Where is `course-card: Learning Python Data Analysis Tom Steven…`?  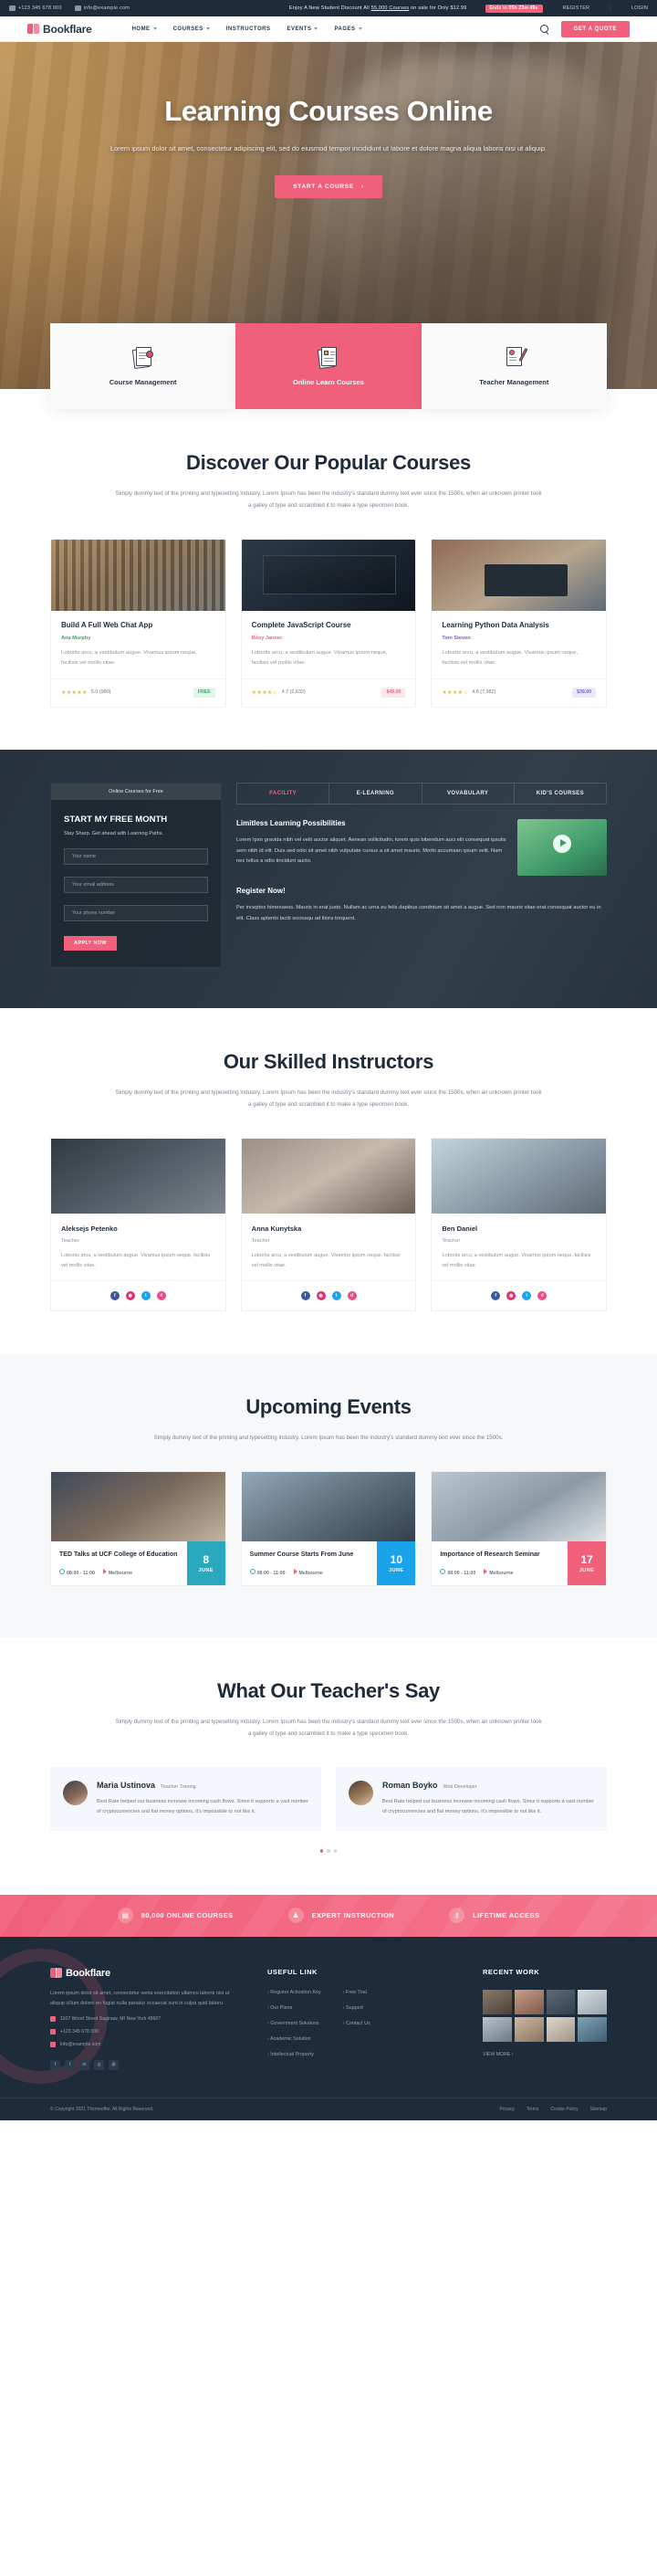
course-card: Learning Python Data Analysis Tom Steven… is located at coordinates (519, 623).